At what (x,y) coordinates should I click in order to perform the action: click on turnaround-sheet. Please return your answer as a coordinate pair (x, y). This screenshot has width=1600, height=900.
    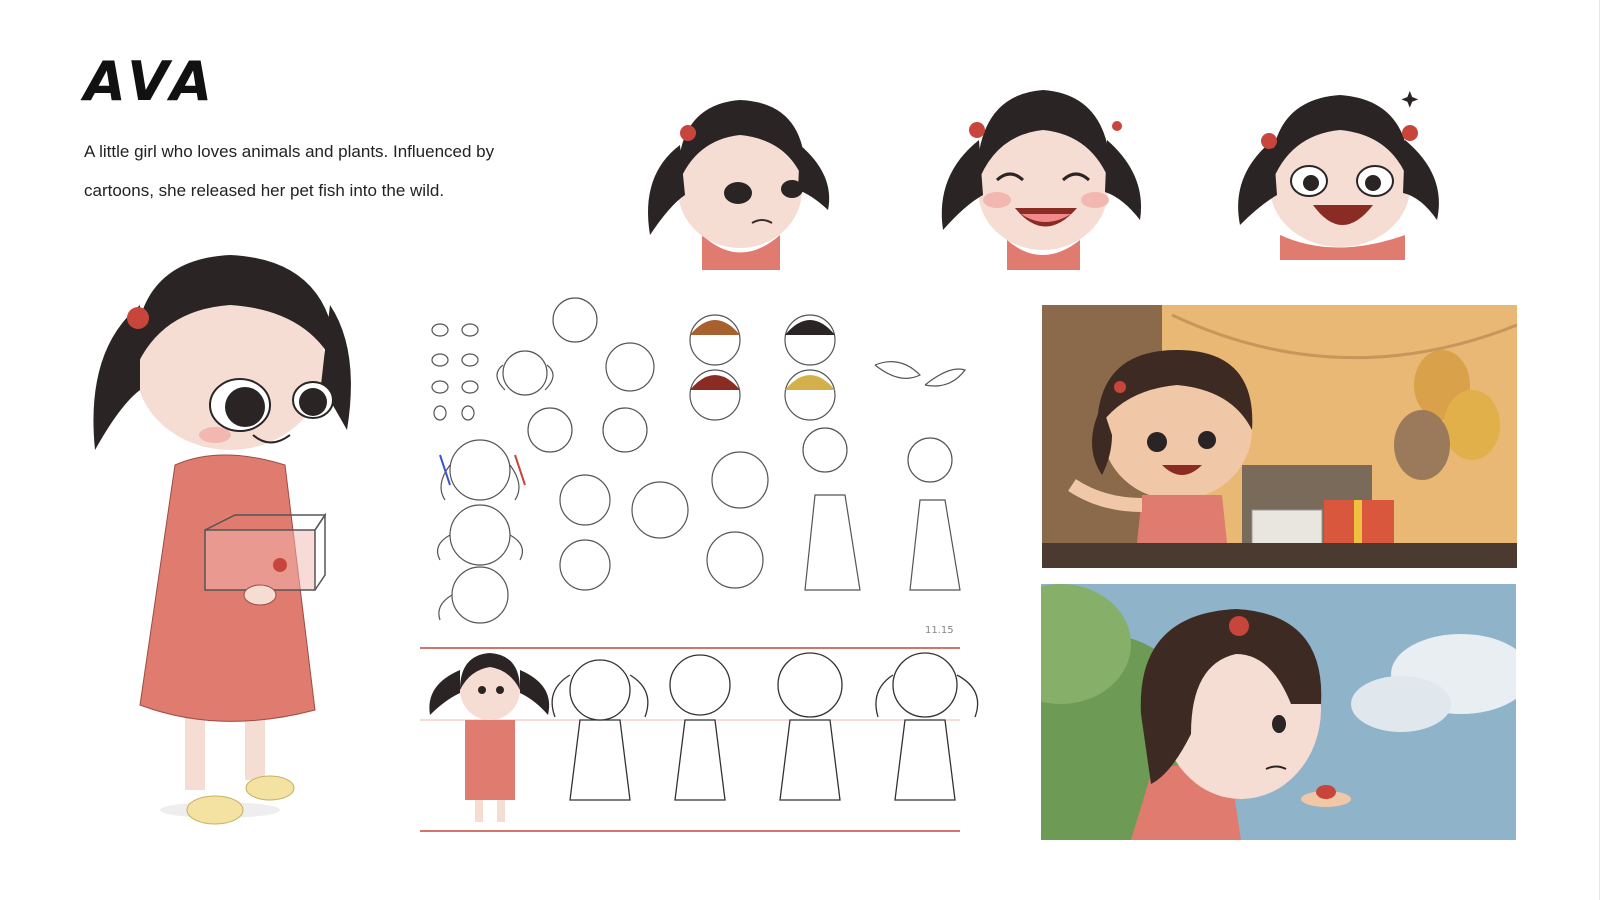
    Looking at the image, I should click on (707, 740).